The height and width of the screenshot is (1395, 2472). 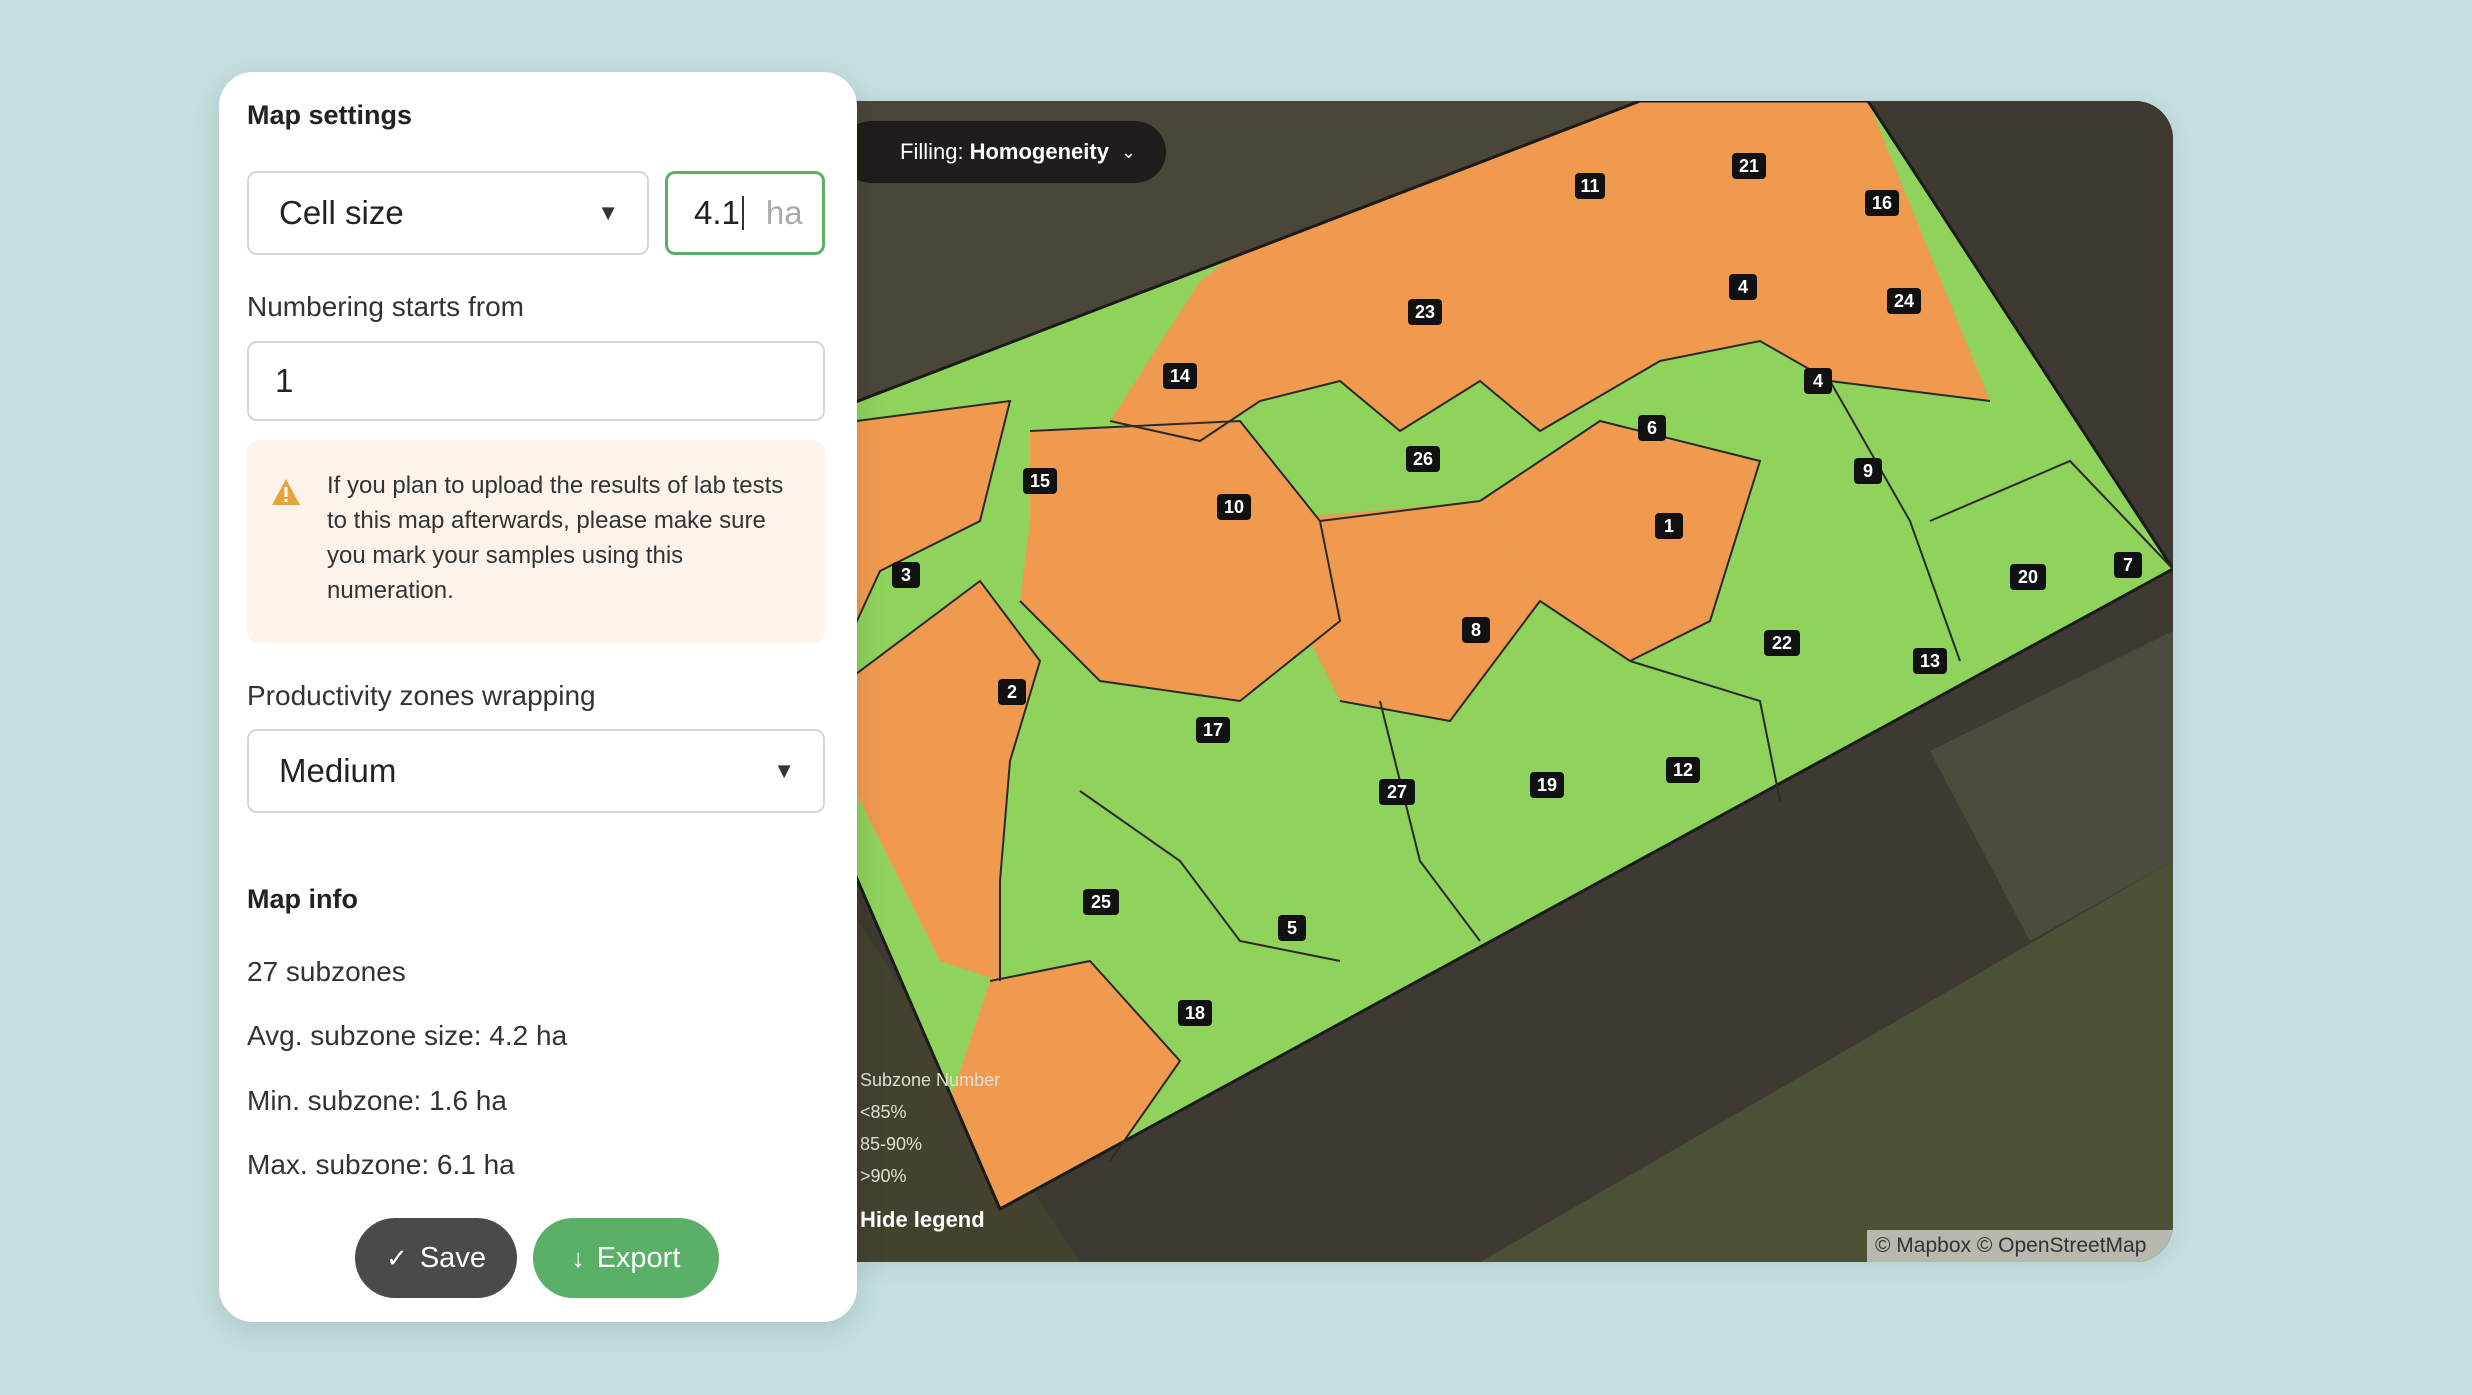 I want to click on save-button-label: Save, so click(x=452, y=1257).